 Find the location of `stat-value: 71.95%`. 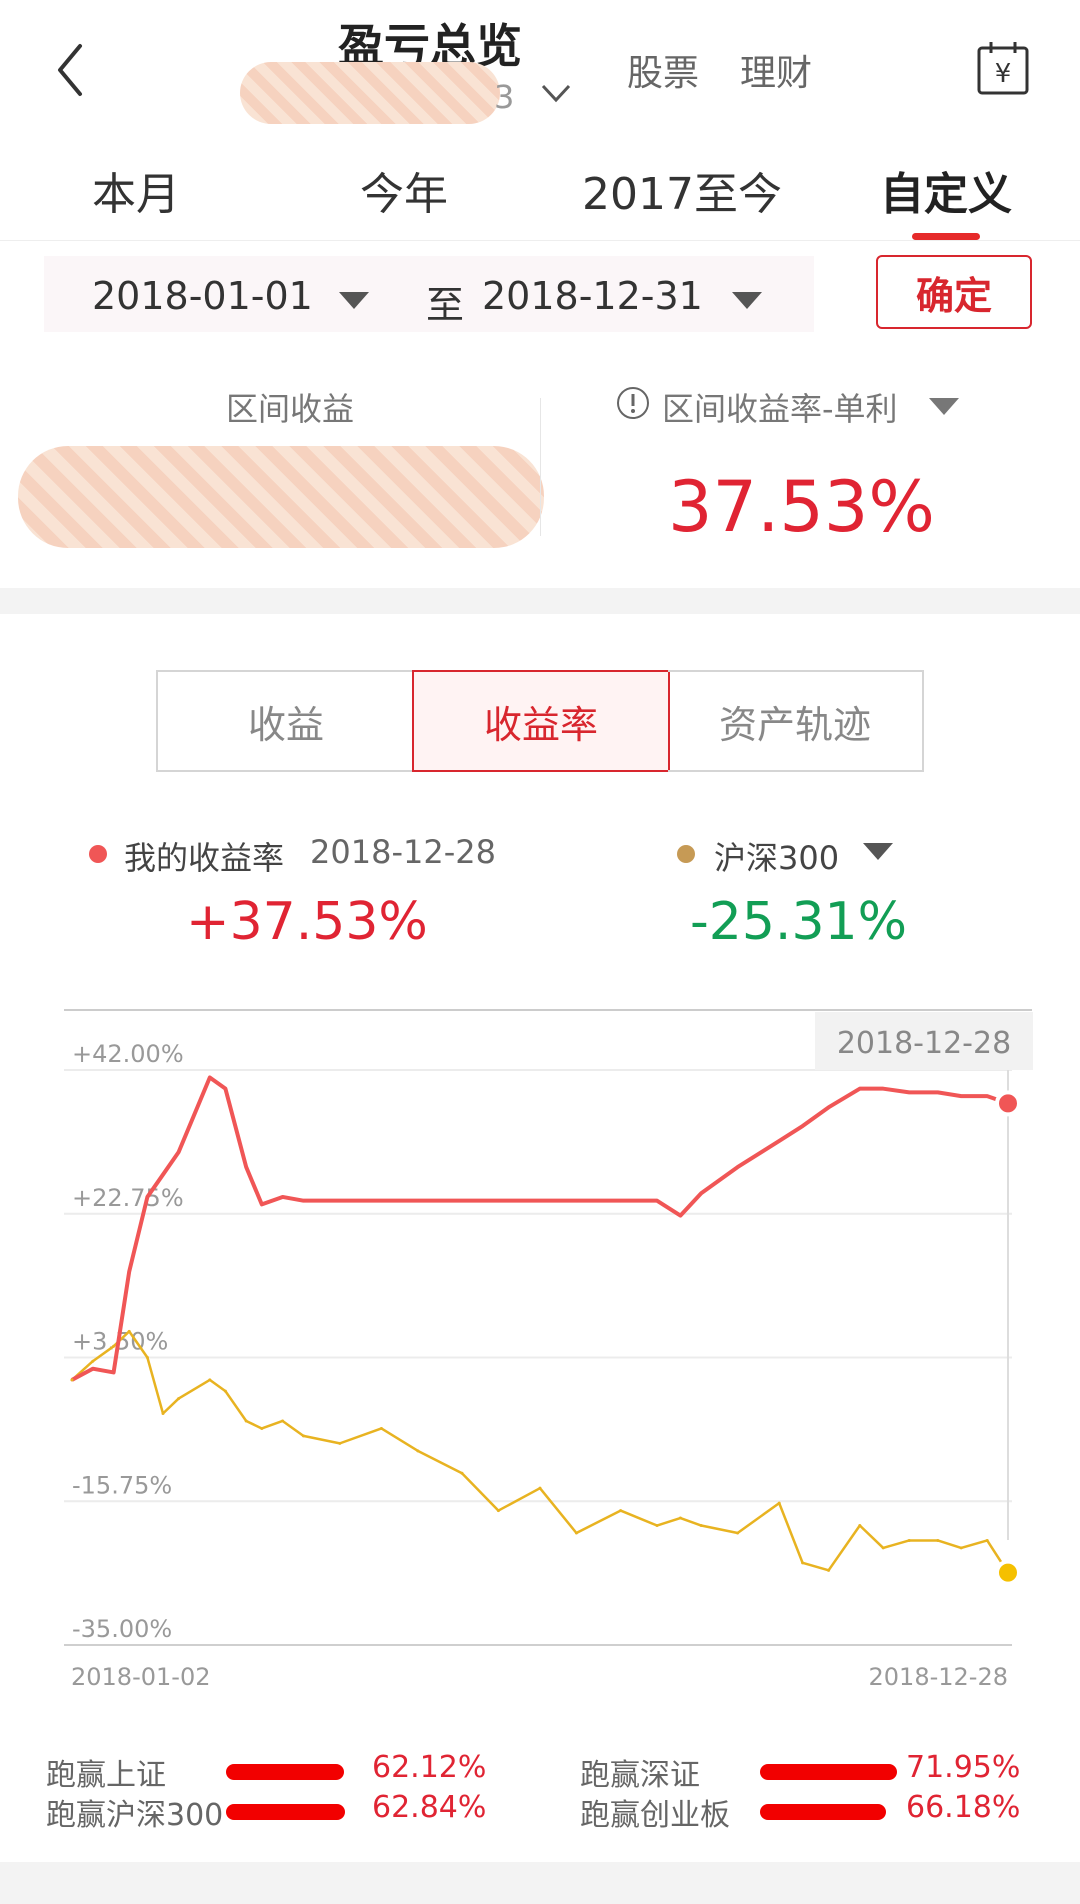

stat-value: 71.95% is located at coordinates (963, 1767).